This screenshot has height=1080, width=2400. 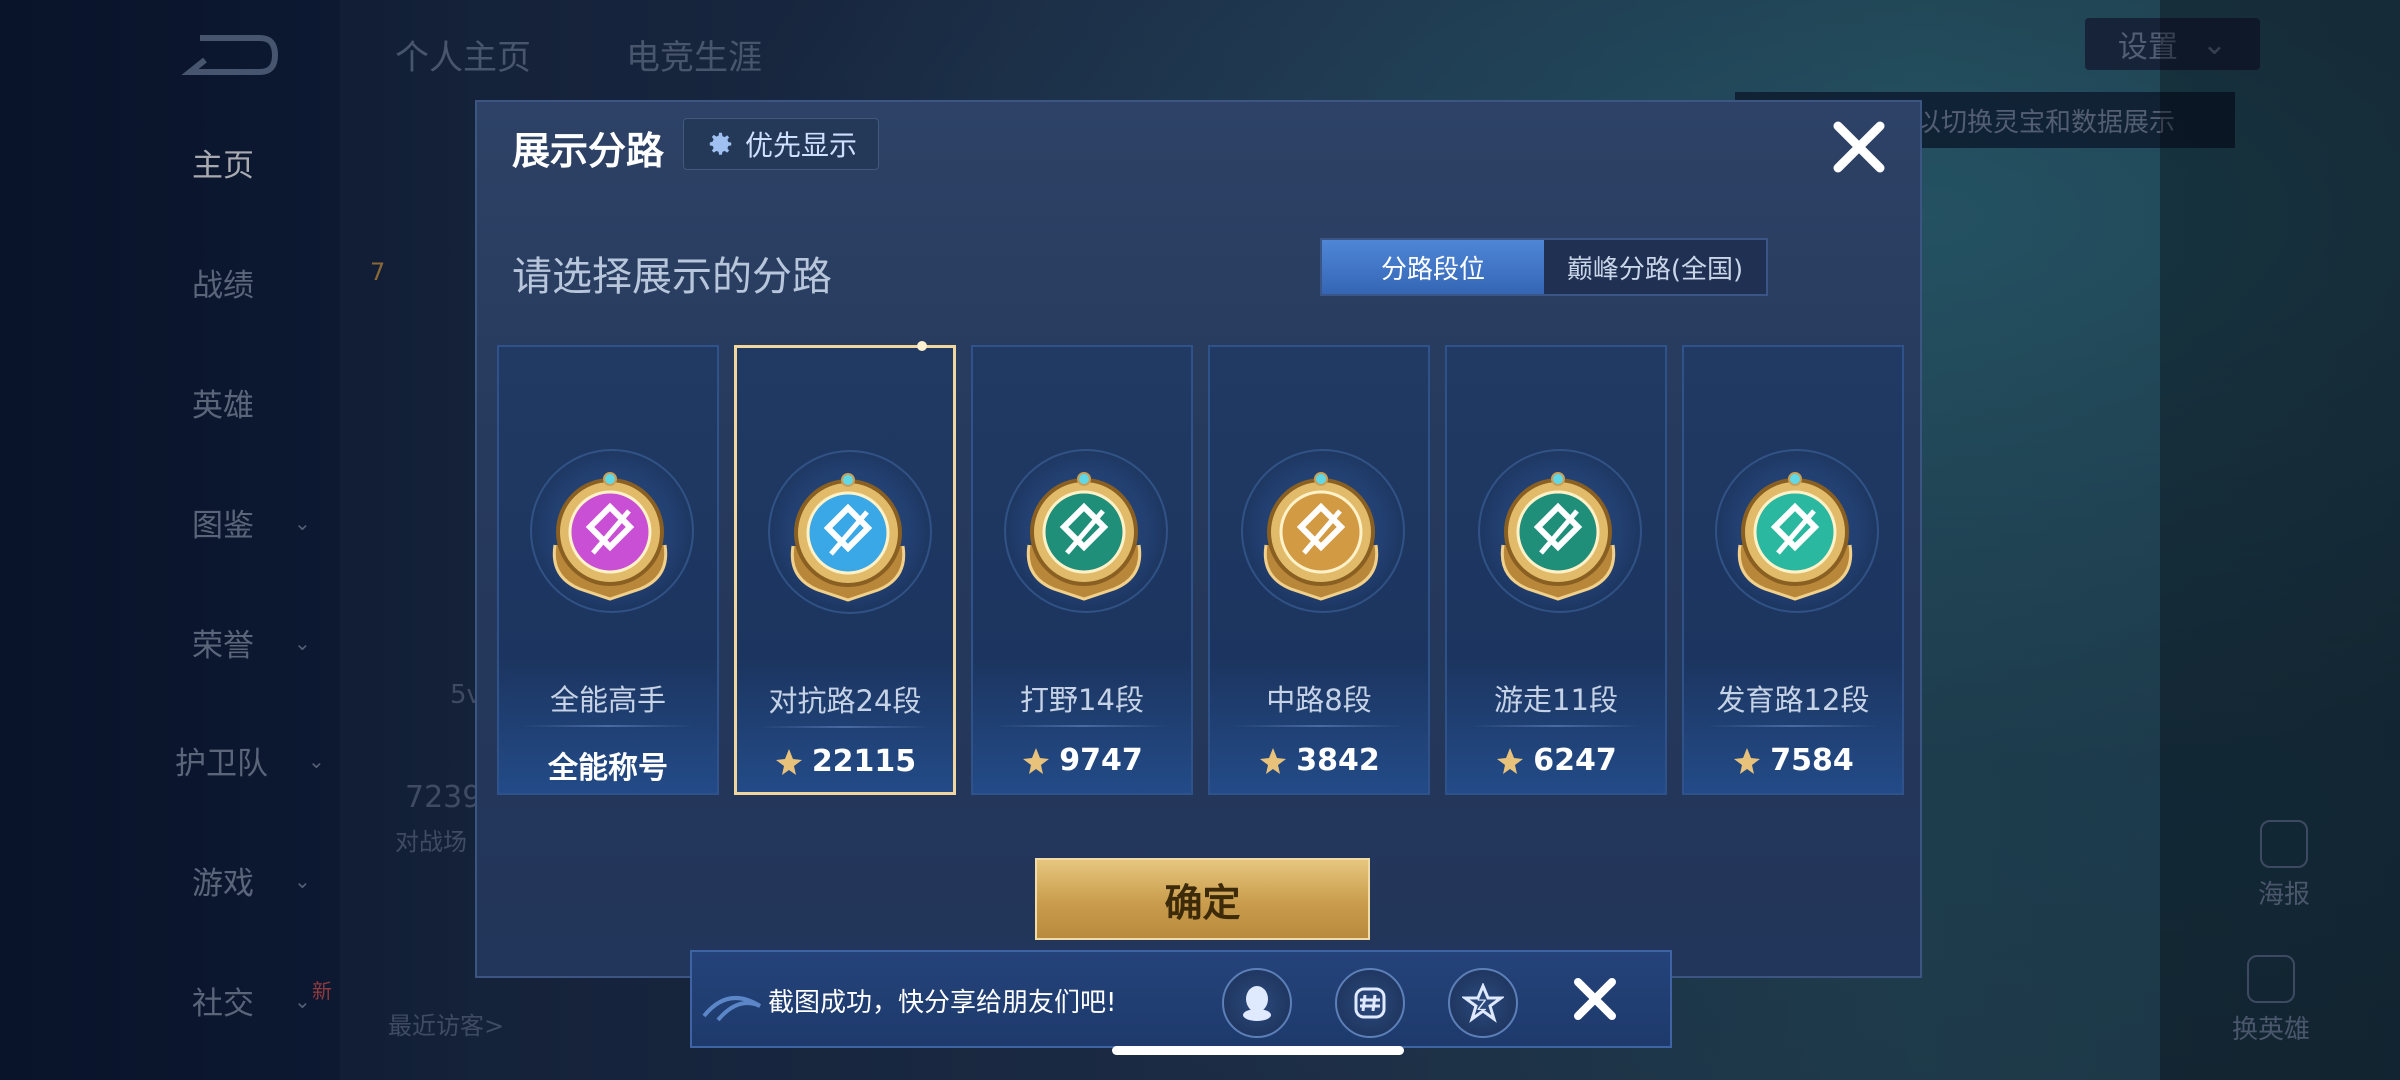 I want to click on lane-score: 22115, so click(x=845, y=761).